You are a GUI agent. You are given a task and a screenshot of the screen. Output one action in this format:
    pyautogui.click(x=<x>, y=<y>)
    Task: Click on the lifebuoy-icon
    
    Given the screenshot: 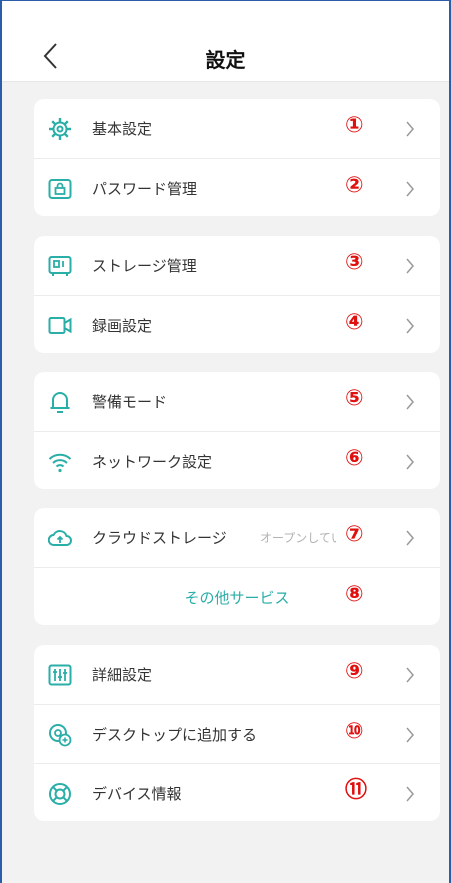 What is the action you would take?
    pyautogui.click(x=60, y=794)
    